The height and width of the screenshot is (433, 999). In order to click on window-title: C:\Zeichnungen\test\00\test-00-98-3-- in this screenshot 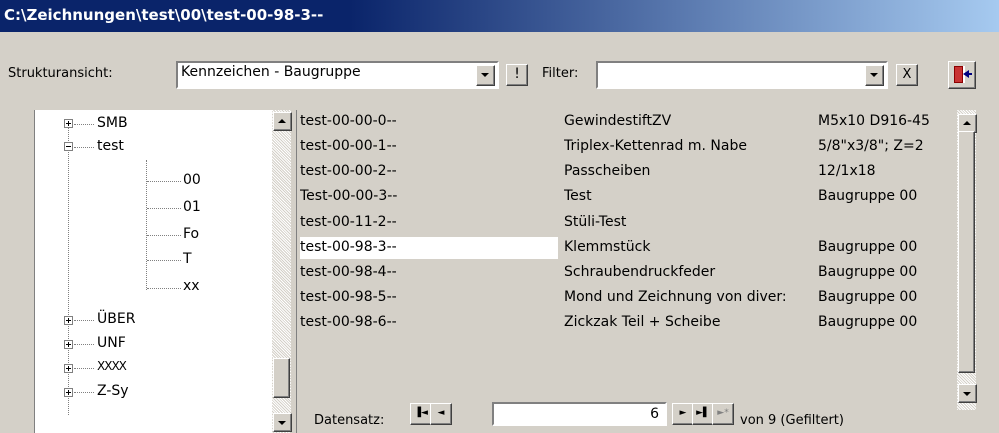, I will do `click(164, 15)`.